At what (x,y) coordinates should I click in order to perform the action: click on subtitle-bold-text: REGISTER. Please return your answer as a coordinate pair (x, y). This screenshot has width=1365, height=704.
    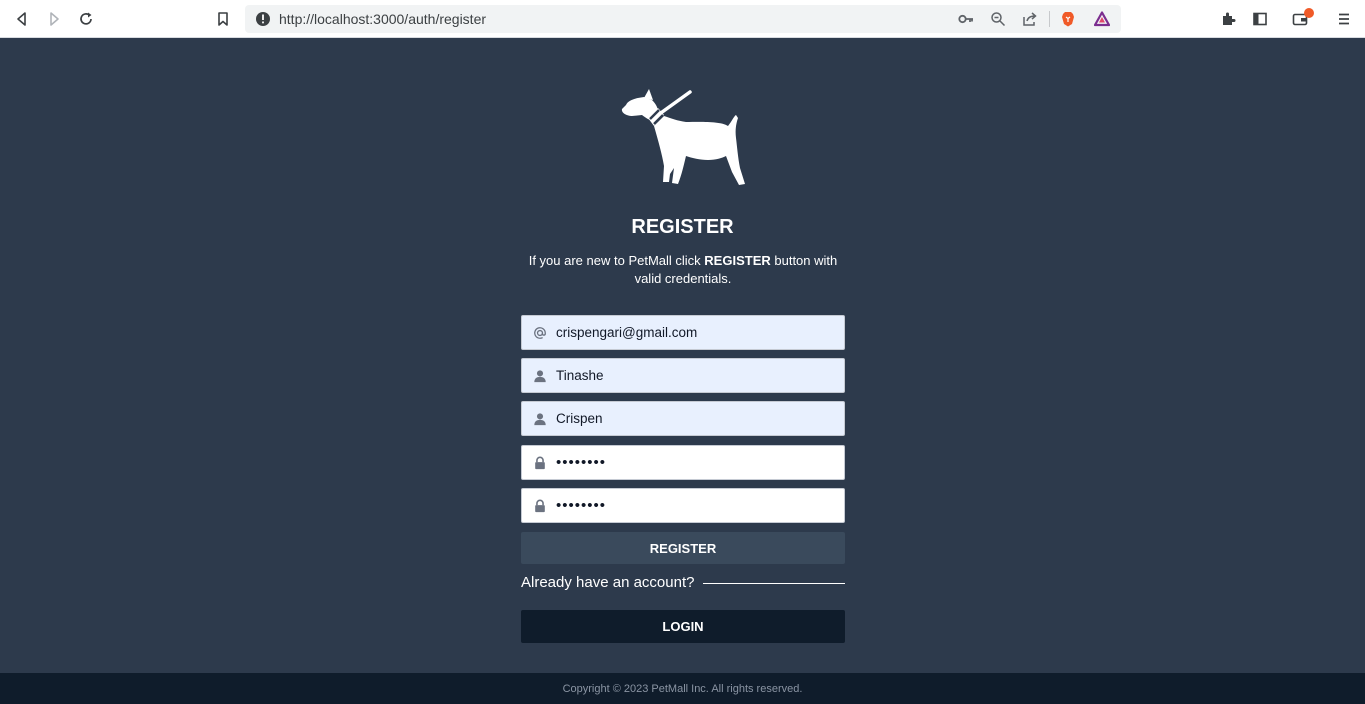
    Looking at the image, I should click on (737, 260).